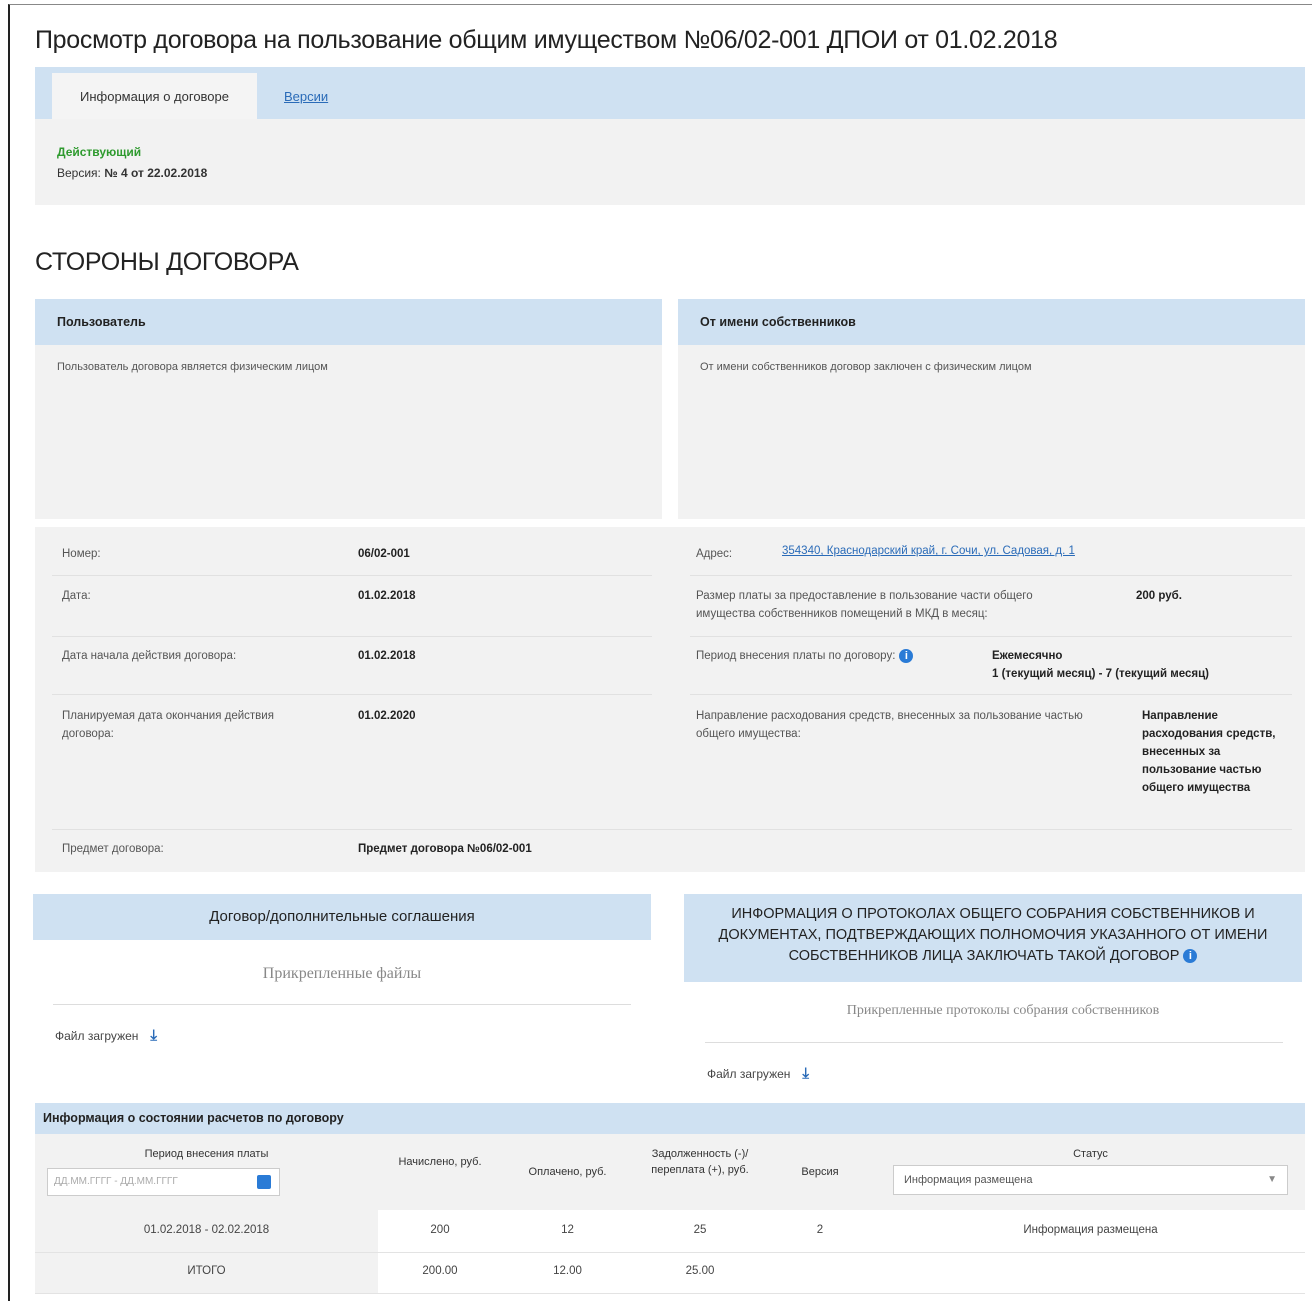  What do you see at coordinates (1090, 1154) in the screenshot?
I see `col-status: Статус` at bounding box center [1090, 1154].